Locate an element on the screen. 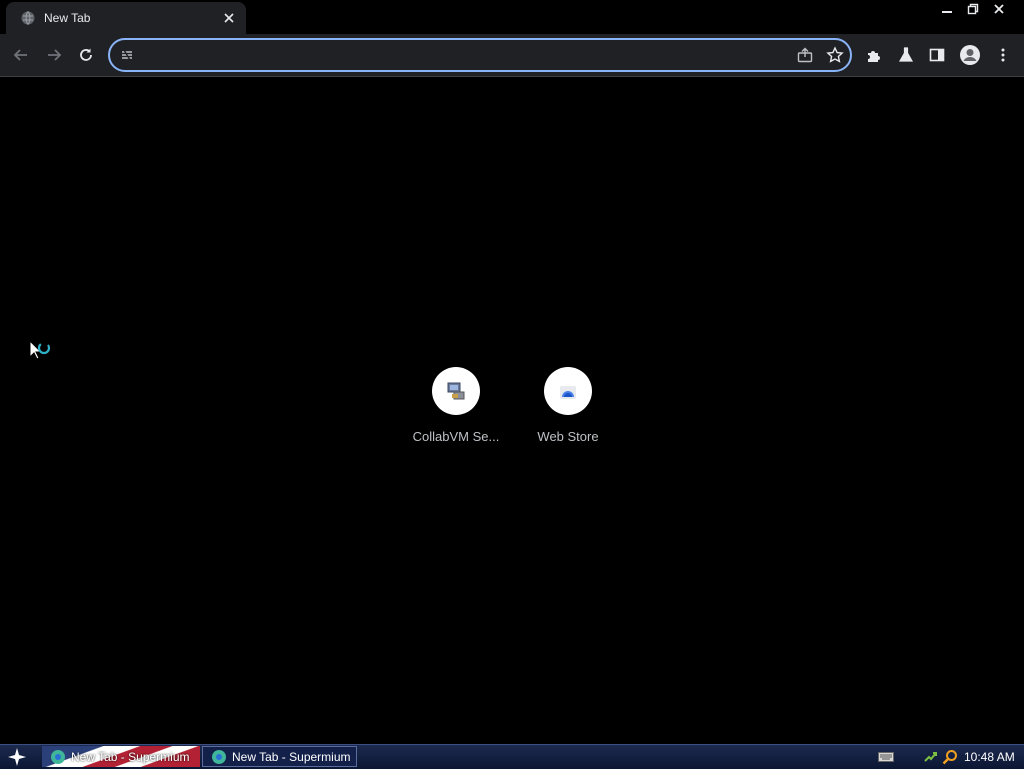 This screenshot has width=1024, height=769. browser-toolbar is located at coordinates (512, 55).